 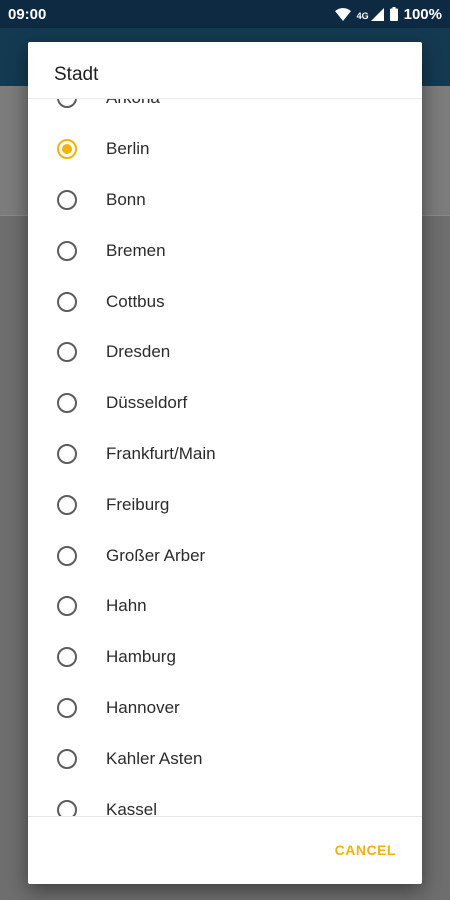 What do you see at coordinates (225, 111) in the screenshot?
I see `option-row: Arkona` at bounding box center [225, 111].